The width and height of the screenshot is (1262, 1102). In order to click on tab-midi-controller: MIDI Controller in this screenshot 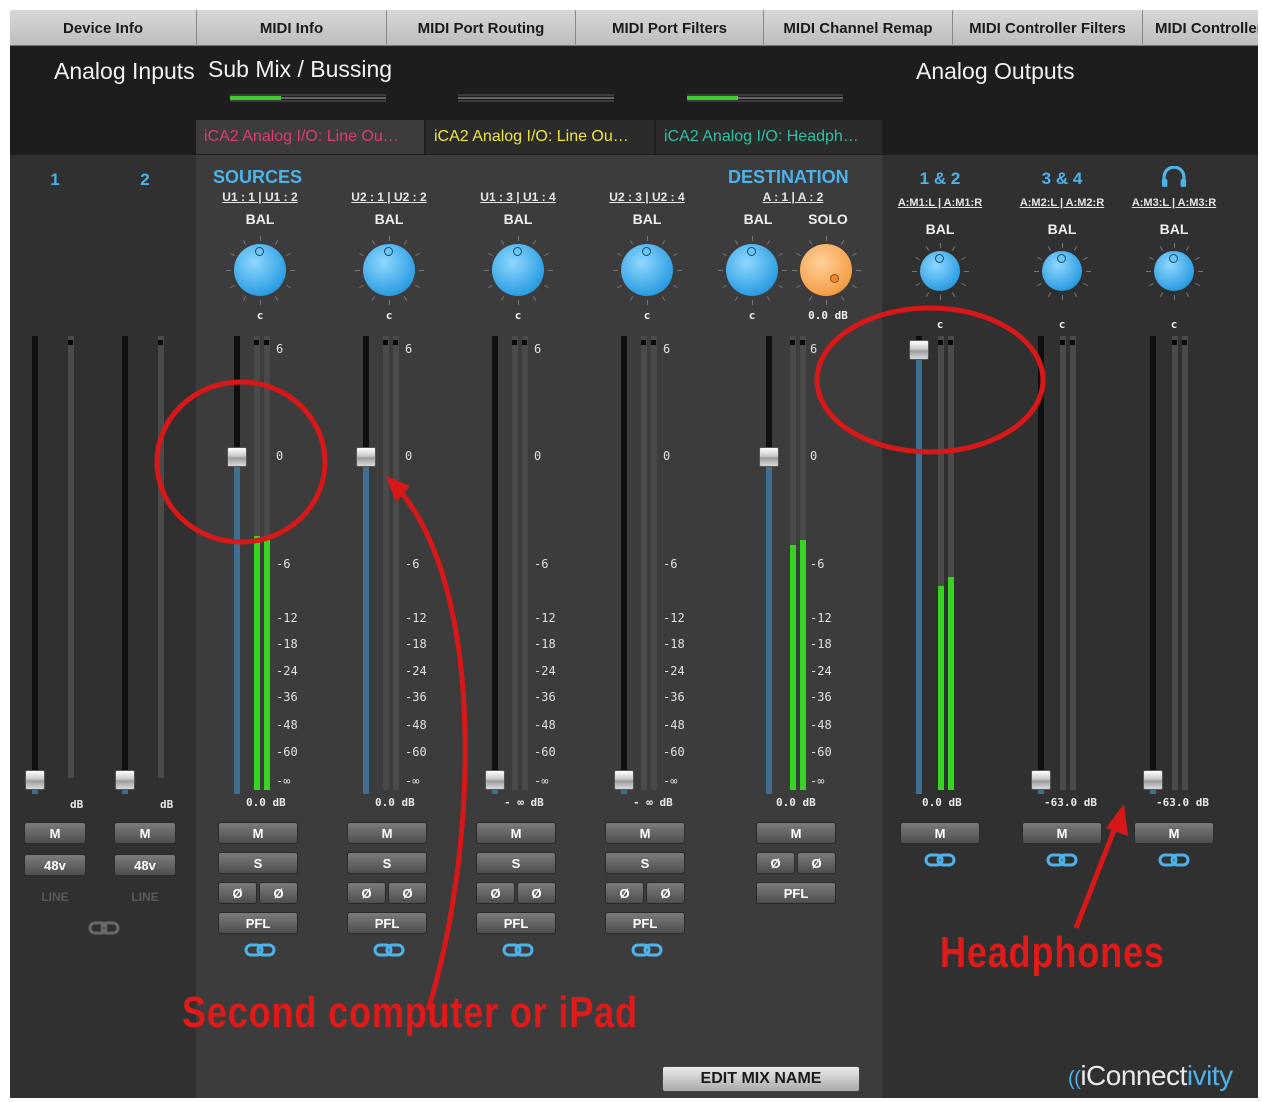, I will do `click(1200, 28)`.